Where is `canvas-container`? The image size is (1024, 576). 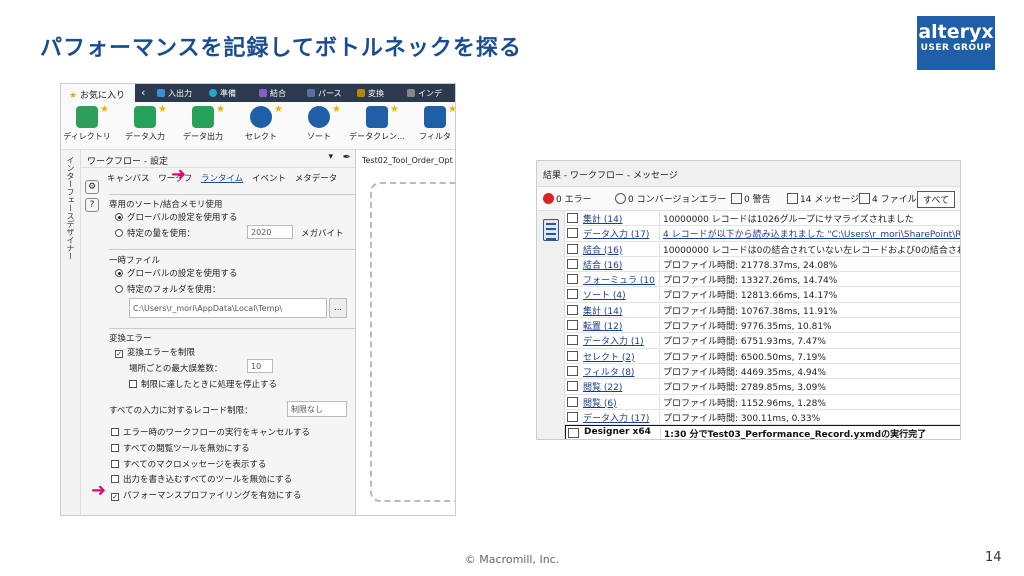 canvas-container is located at coordinates (412, 342).